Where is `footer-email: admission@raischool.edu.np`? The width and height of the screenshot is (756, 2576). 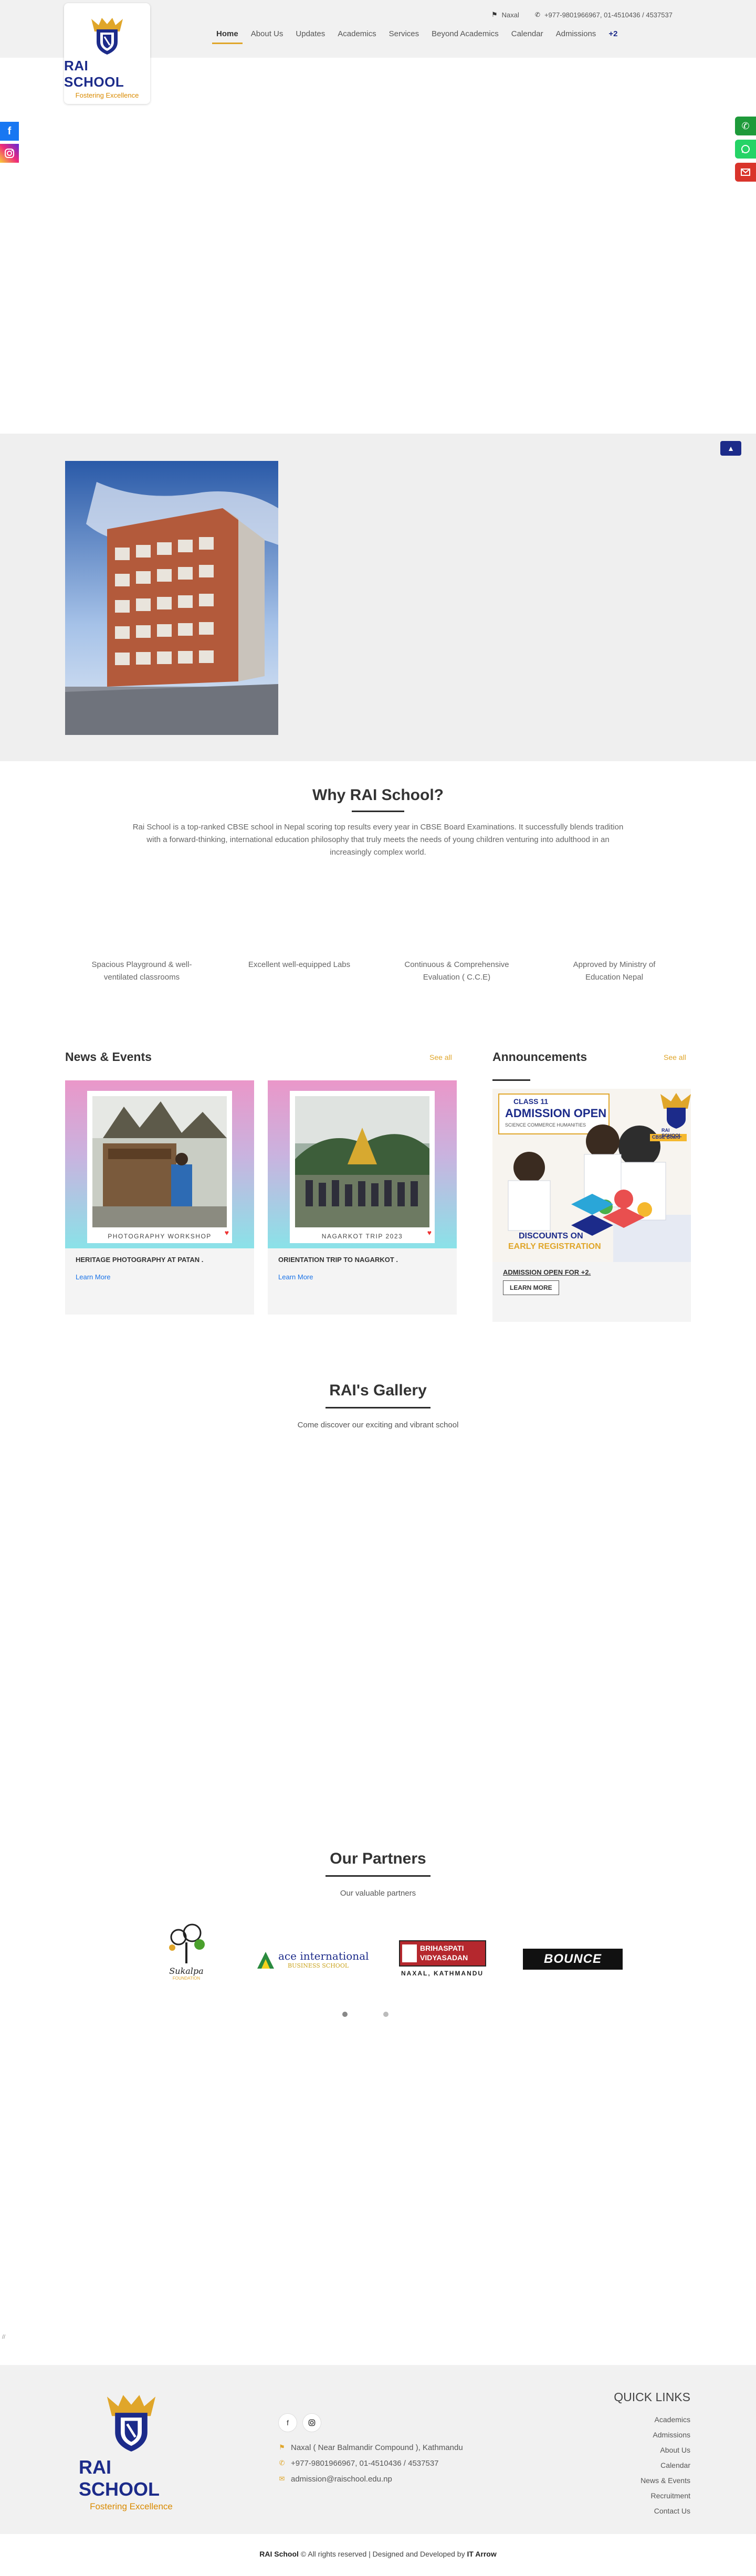 footer-email: admission@raischool.edu.np is located at coordinates (341, 2479).